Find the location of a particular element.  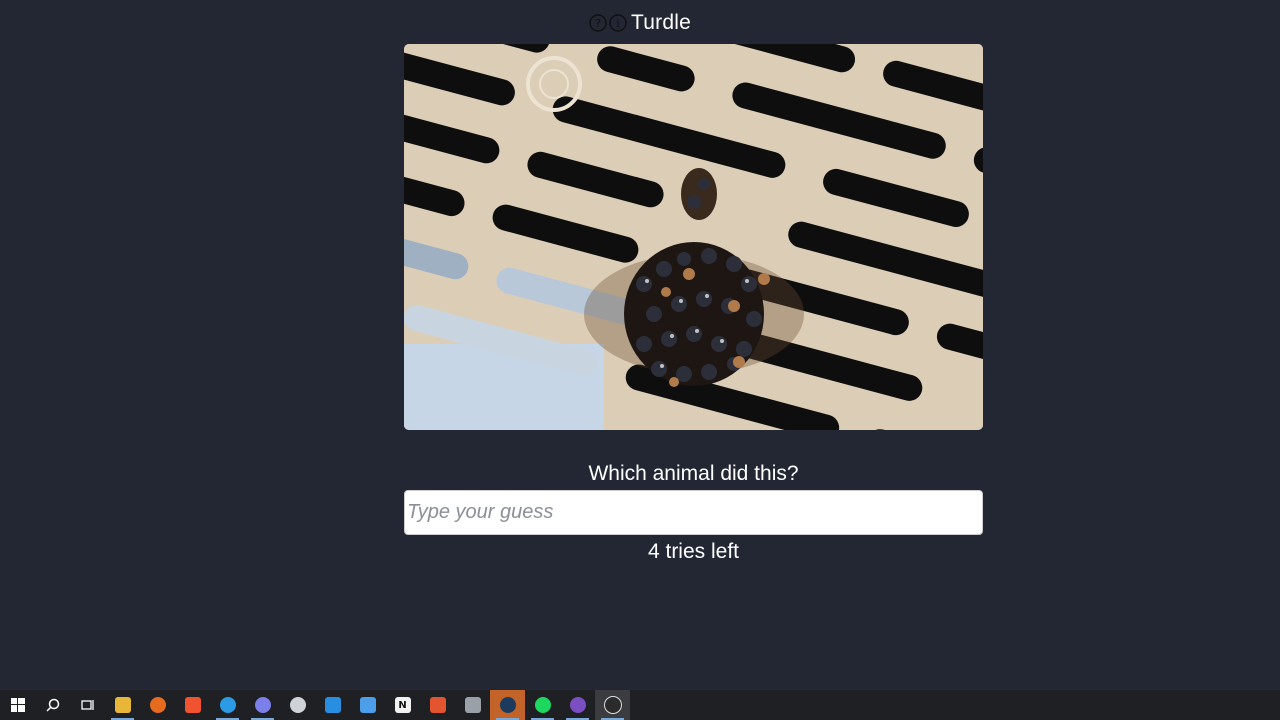

taskbar-steam is located at coordinates (507, 705).